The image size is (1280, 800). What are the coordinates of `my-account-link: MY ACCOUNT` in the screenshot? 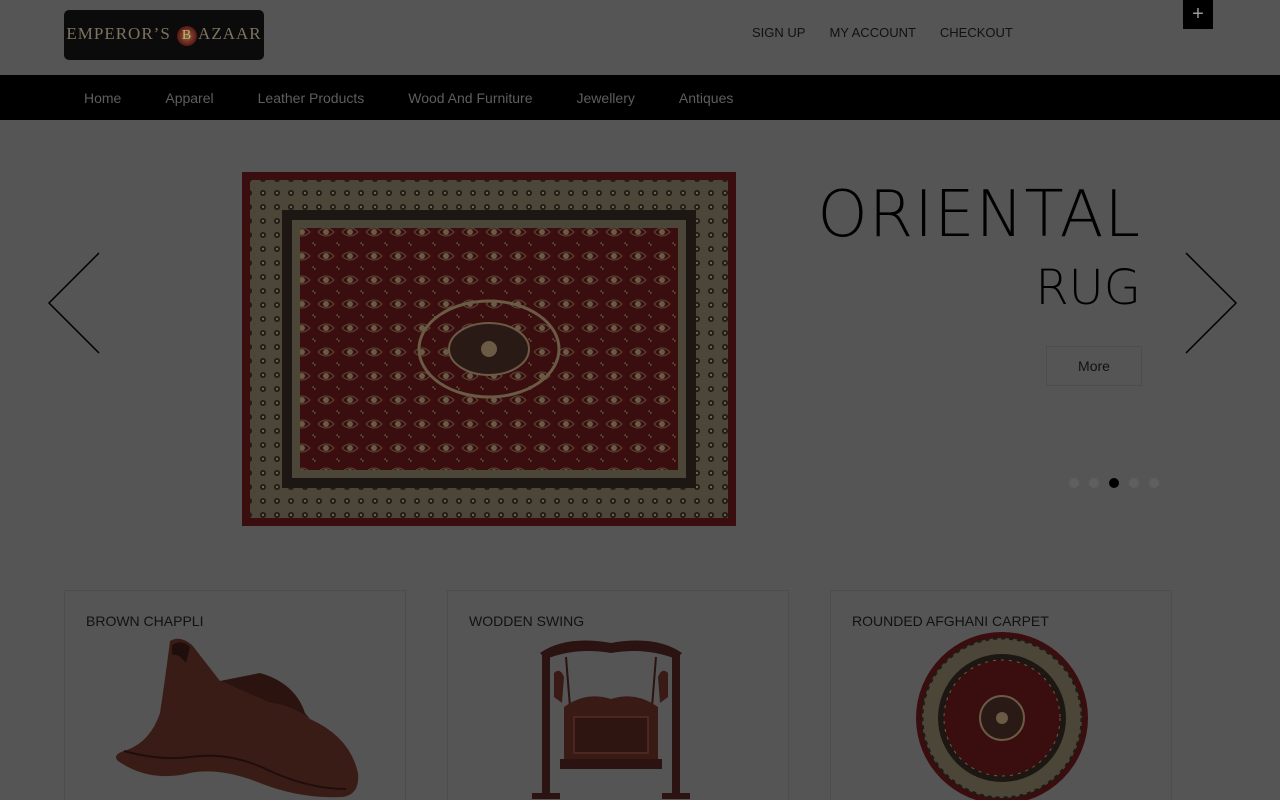 It's located at (872, 32).